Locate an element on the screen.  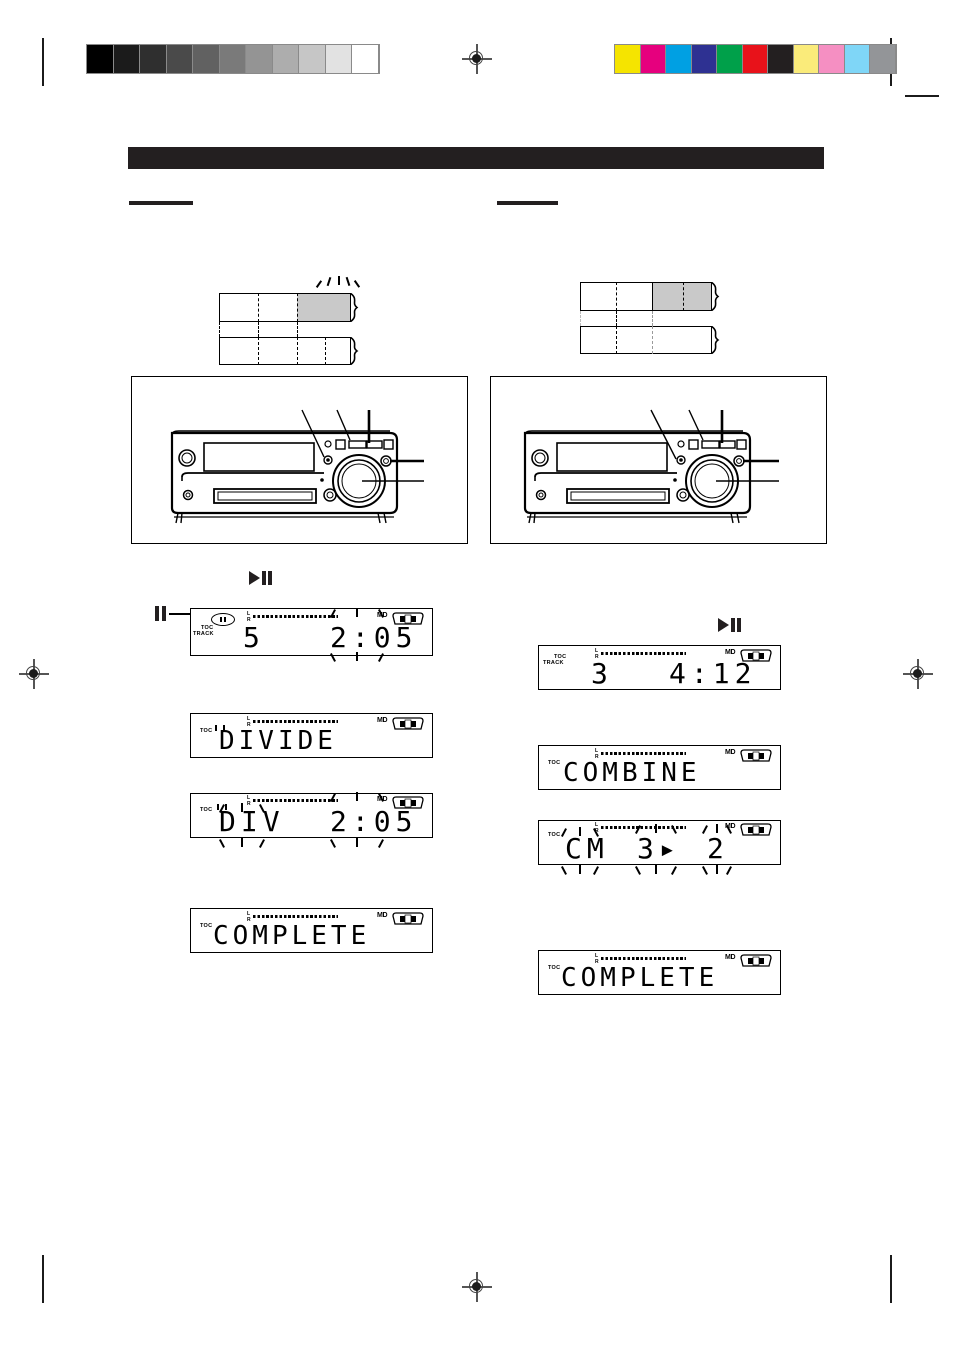
divide-after-tail is located at coordinates (356, 351).